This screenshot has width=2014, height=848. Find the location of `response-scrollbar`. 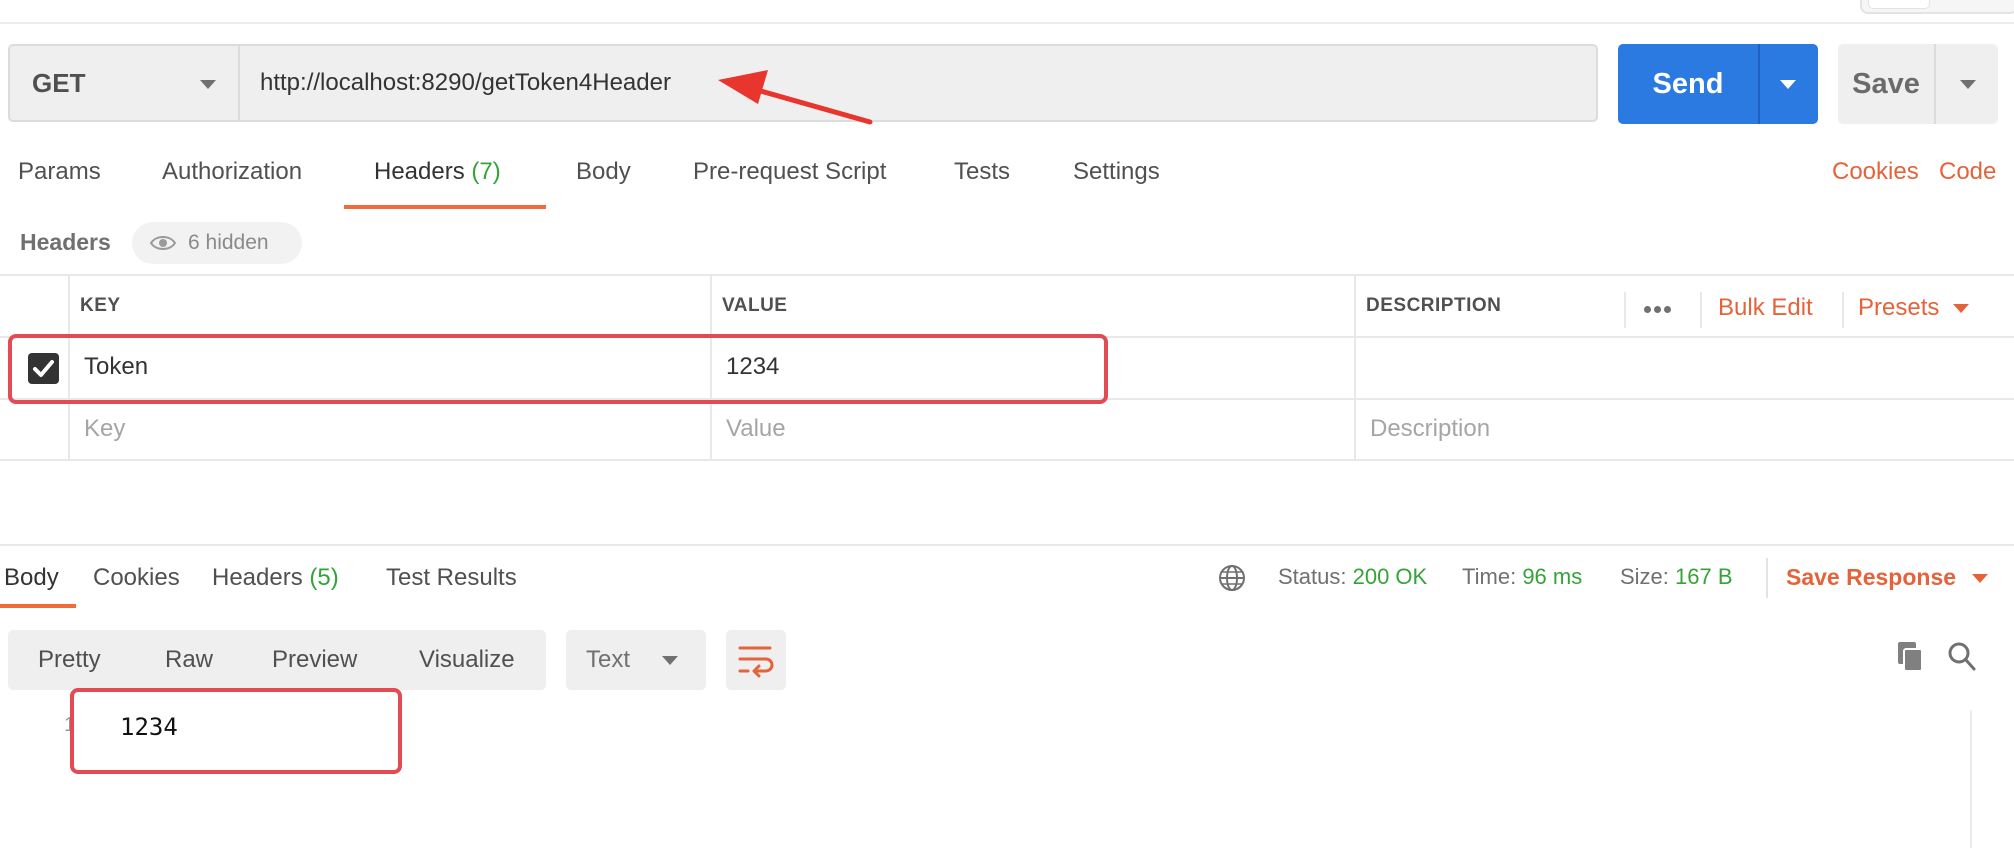

response-scrollbar is located at coordinates (1971, 779).